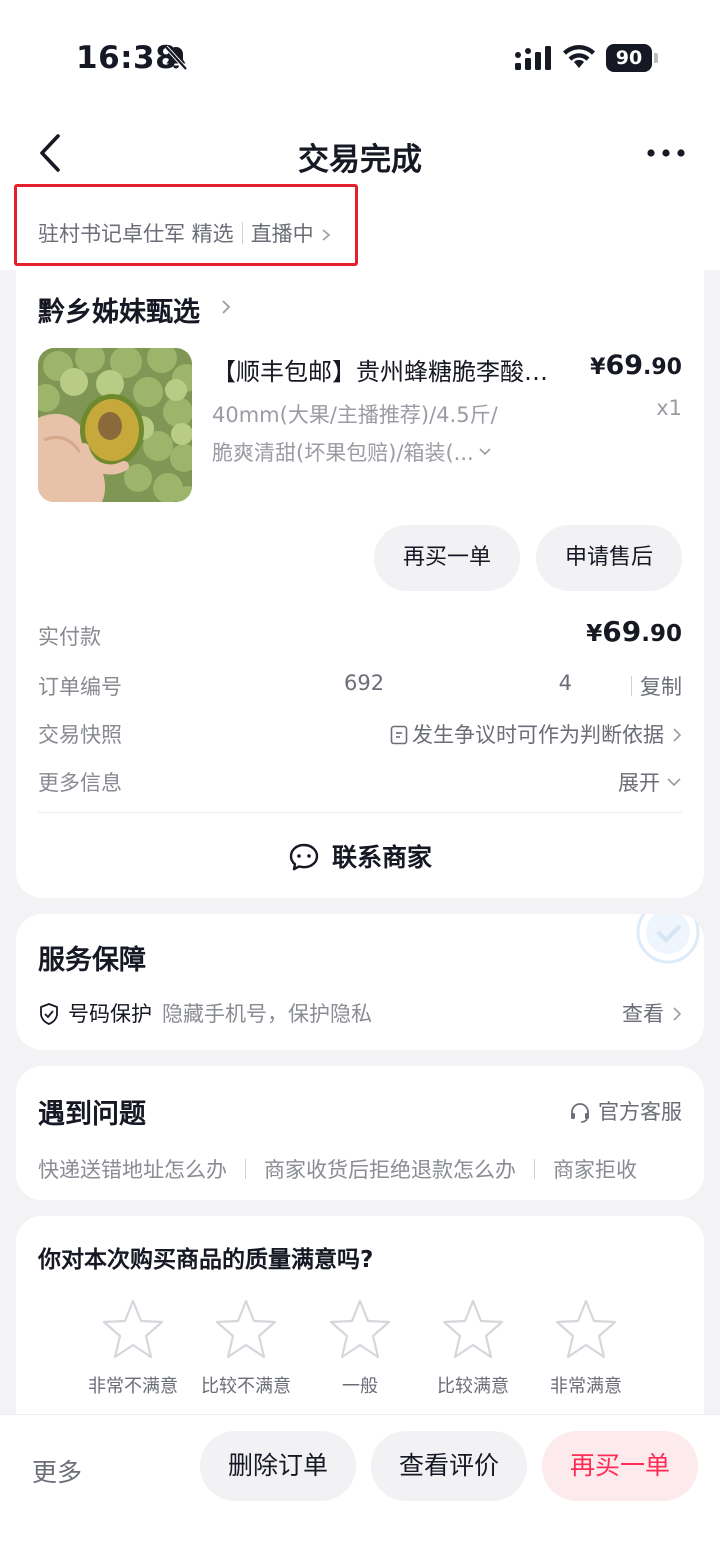  What do you see at coordinates (360, 812) in the screenshot?
I see `divider` at bounding box center [360, 812].